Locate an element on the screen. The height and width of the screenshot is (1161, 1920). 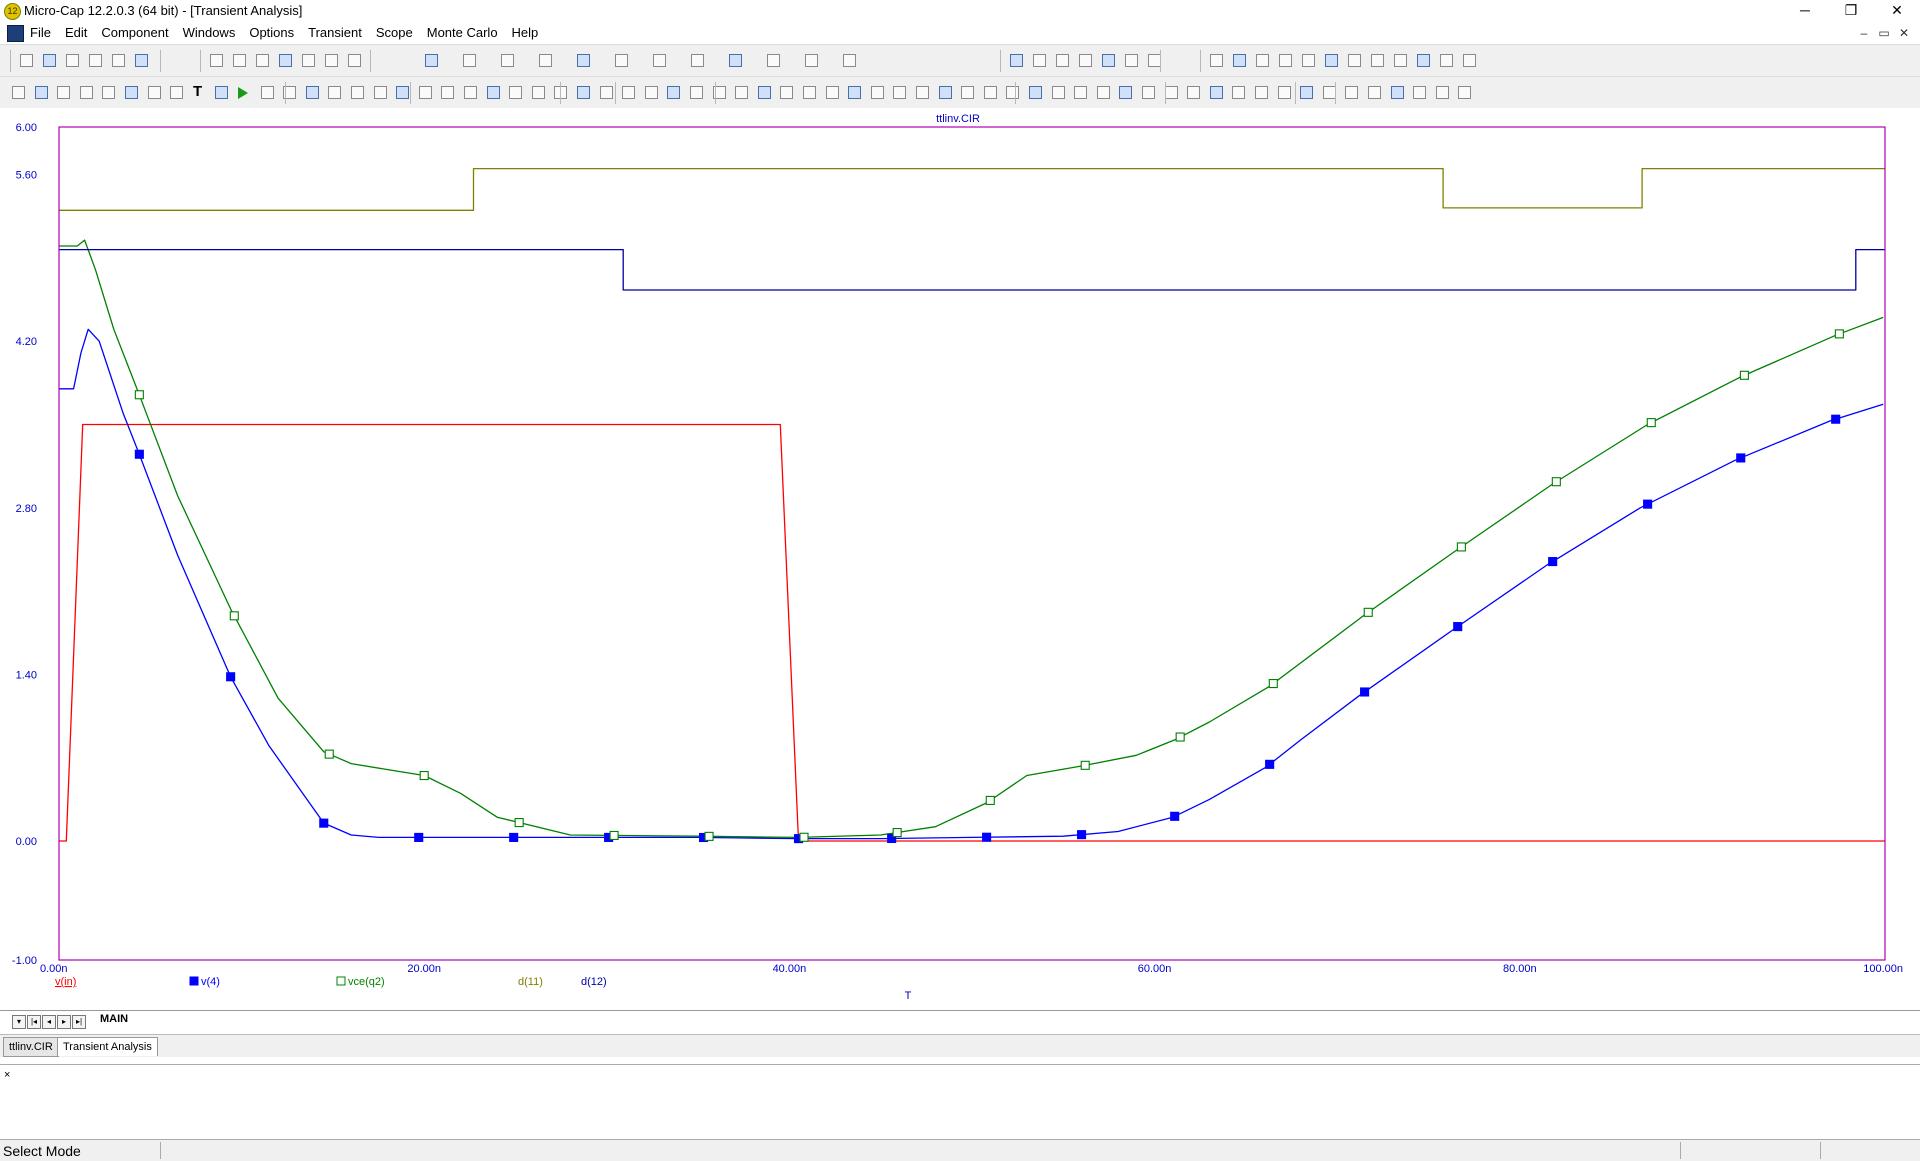
menu-help: Help is located at coordinates (525, 32).